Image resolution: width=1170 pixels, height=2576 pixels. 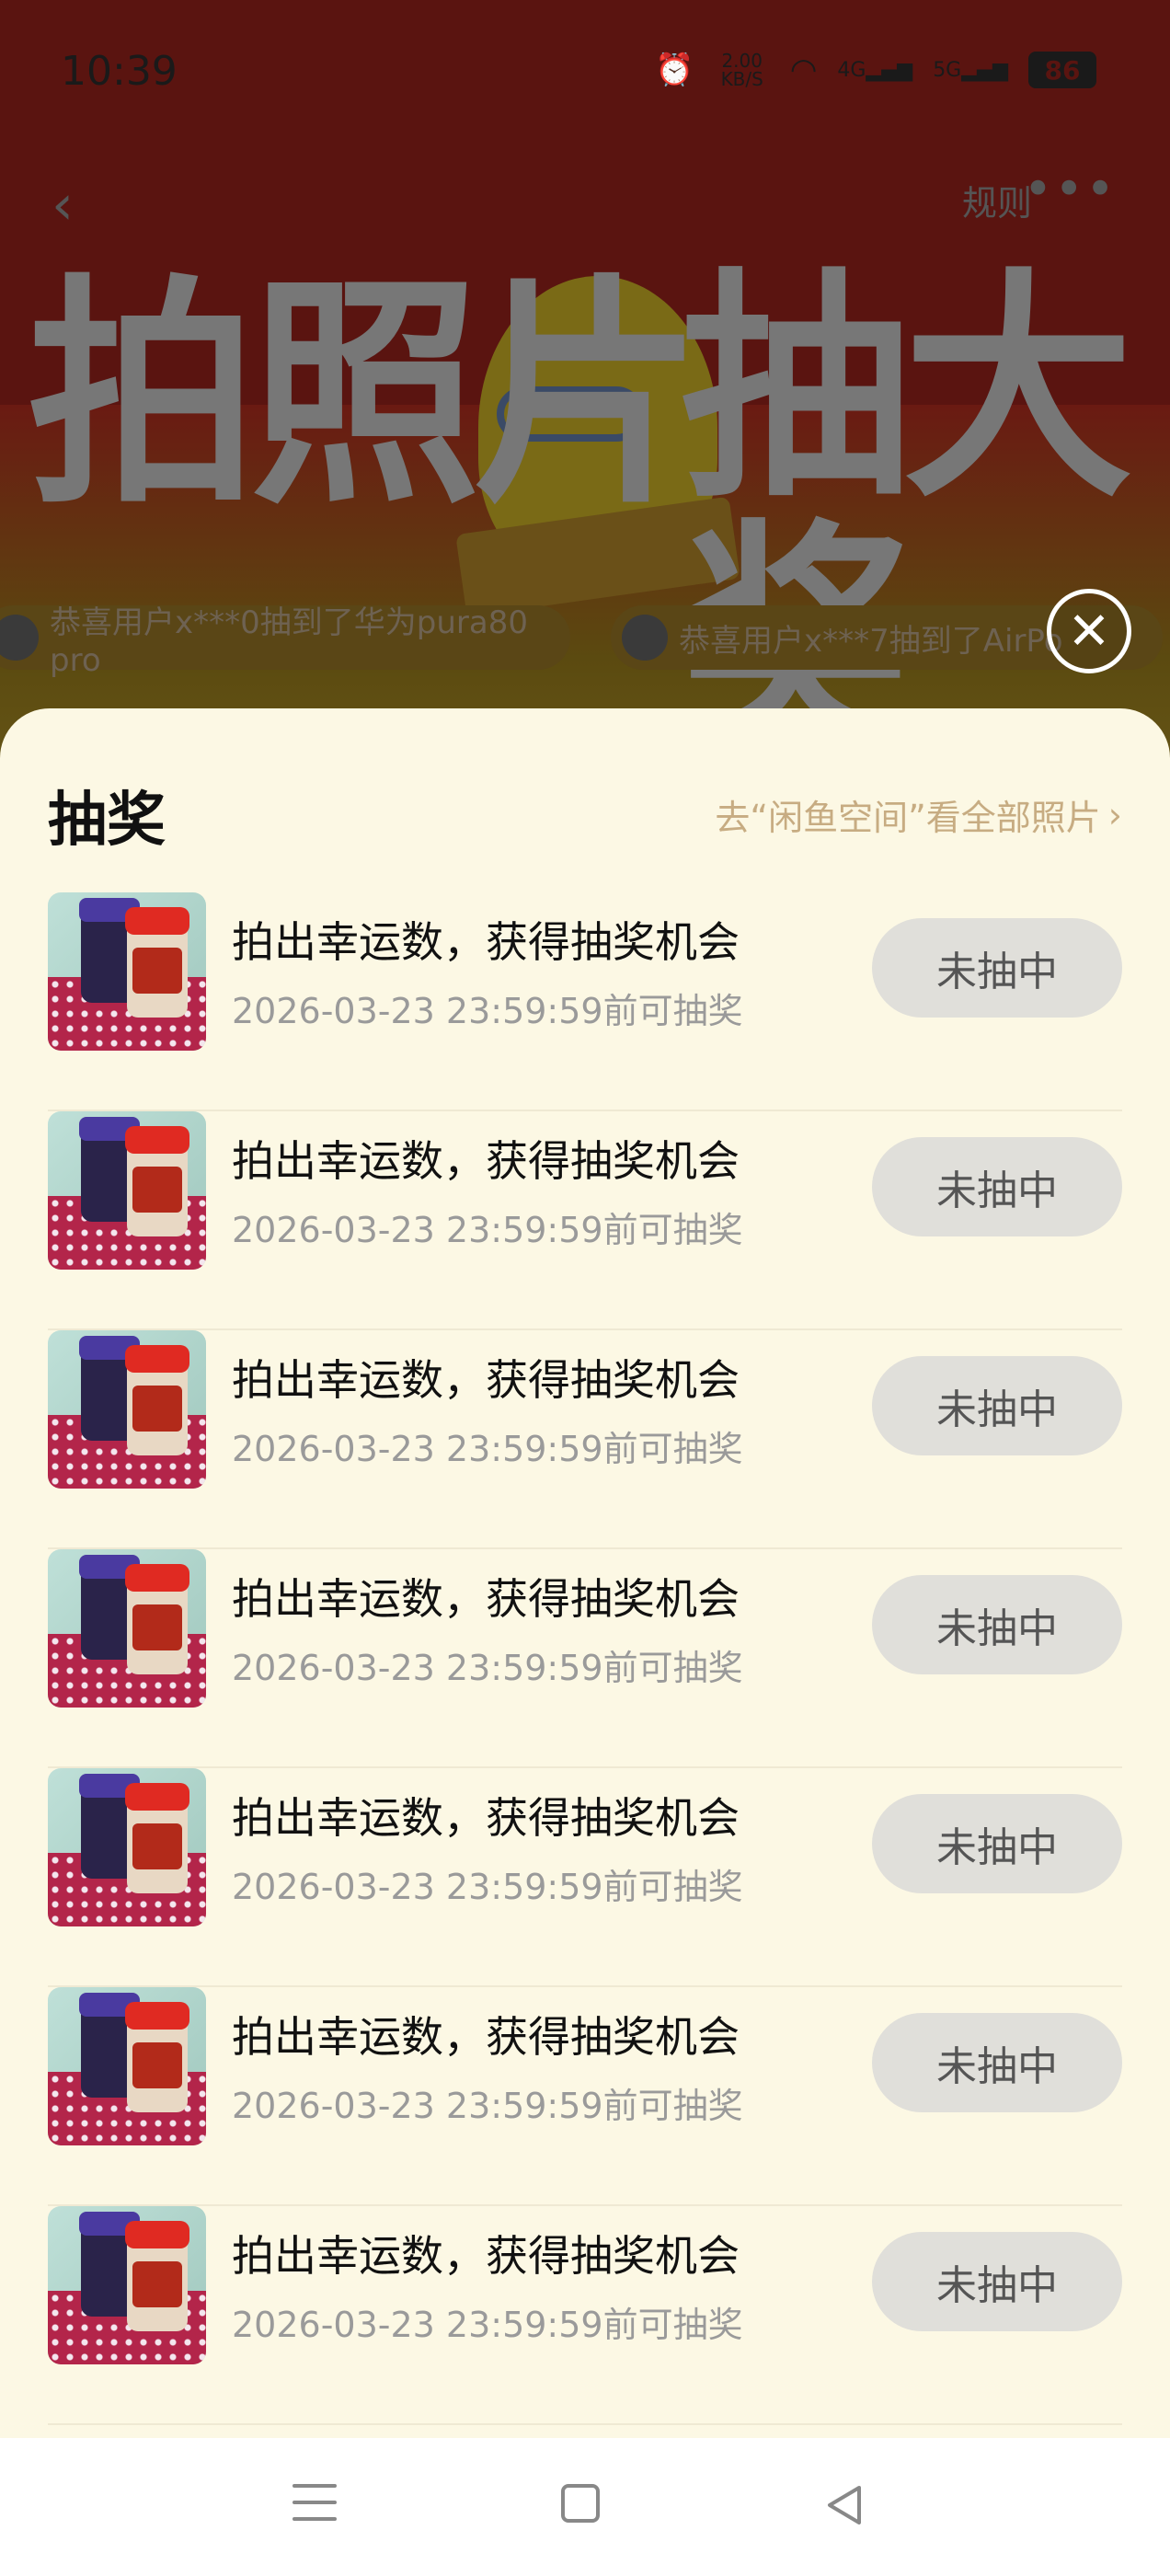 I want to click on all-photos-label: 去“闲鱼空间”看全部照片, so click(x=908, y=818).